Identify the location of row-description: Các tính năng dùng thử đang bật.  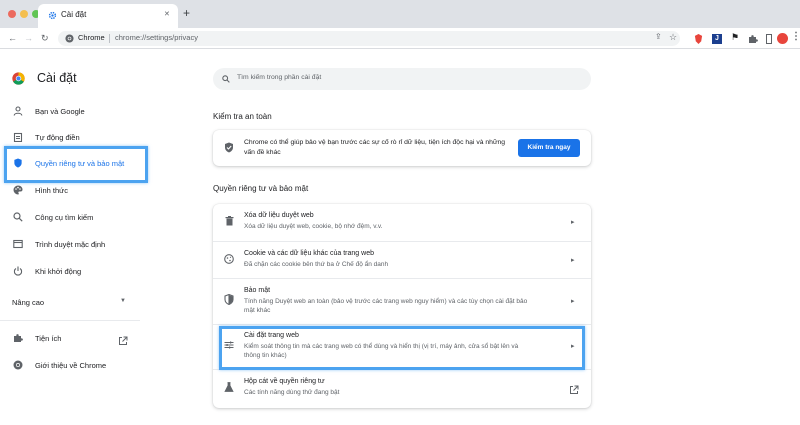
(292, 392).